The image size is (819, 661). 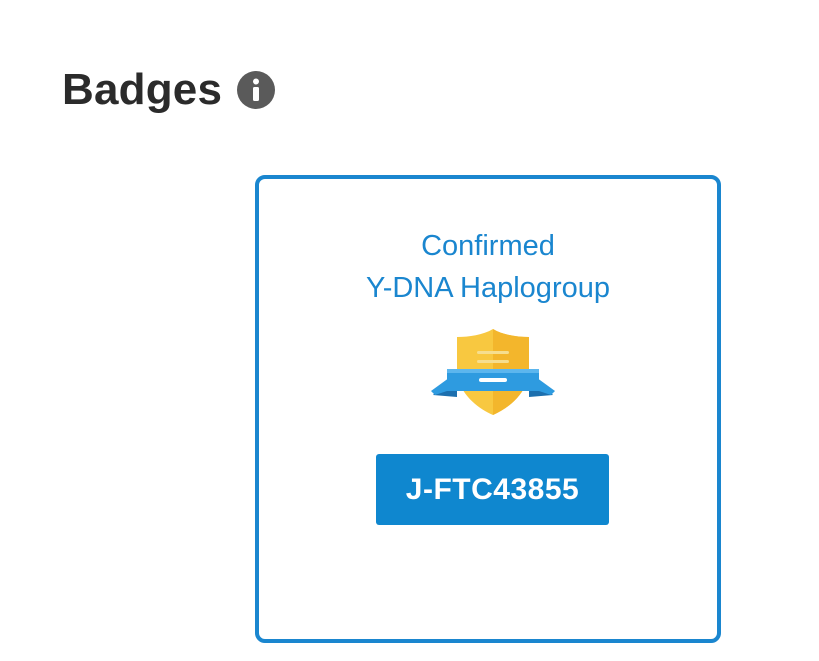 I want to click on page-title: Badges, so click(x=142, y=89).